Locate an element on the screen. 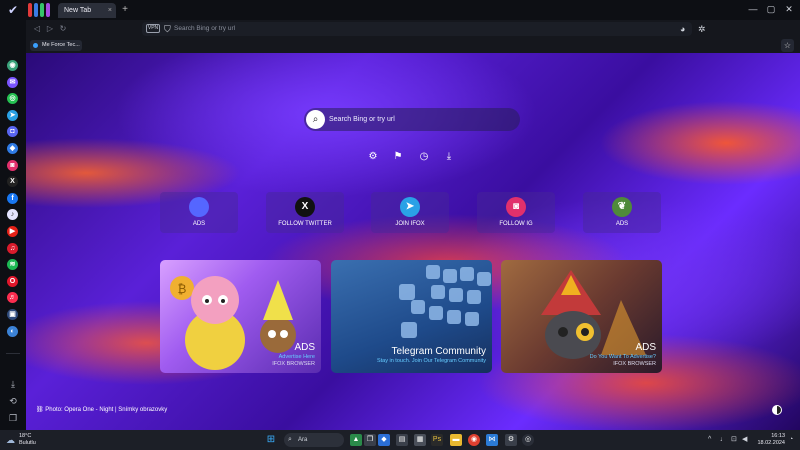  workspace-purple is located at coordinates (48, 10).